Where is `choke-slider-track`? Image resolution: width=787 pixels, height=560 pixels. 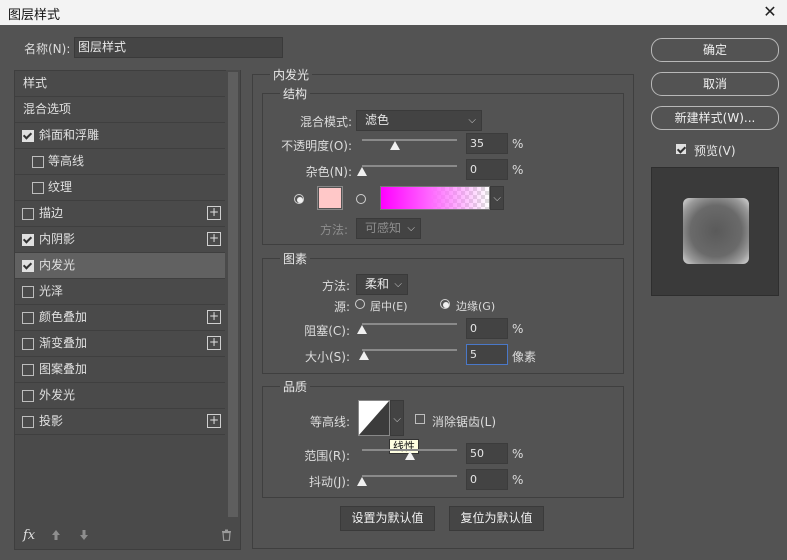 choke-slider-track is located at coordinates (409, 324).